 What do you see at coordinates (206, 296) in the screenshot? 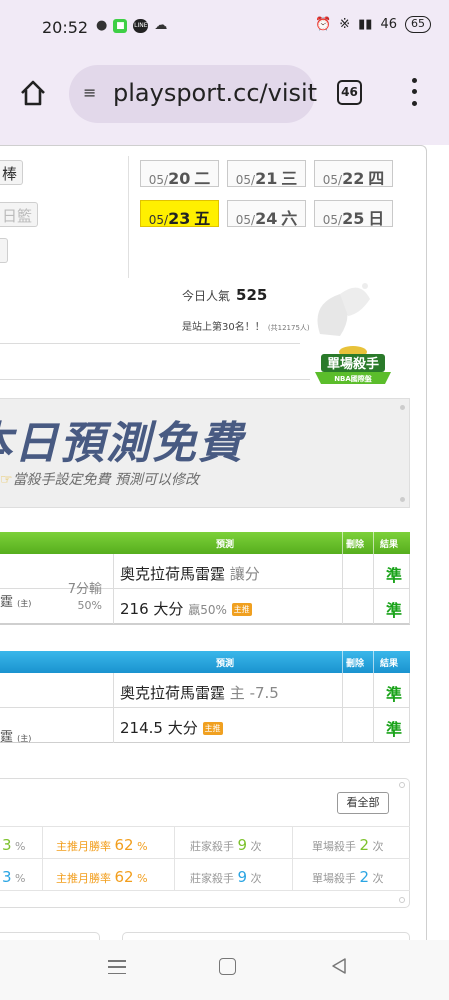
I see `popularity-label: 今日人氣` at bounding box center [206, 296].